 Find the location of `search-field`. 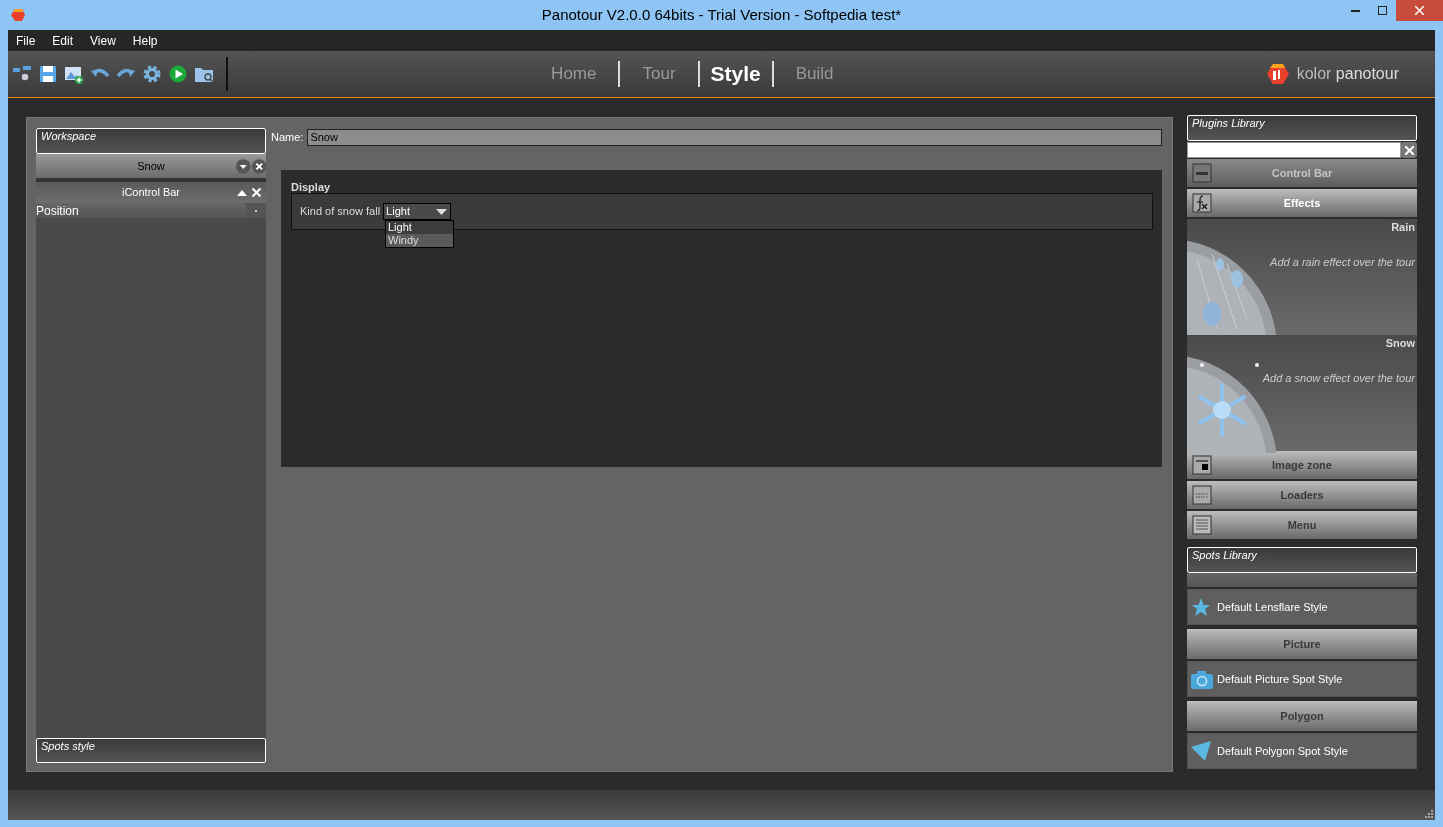

search-field is located at coordinates (1294, 150).